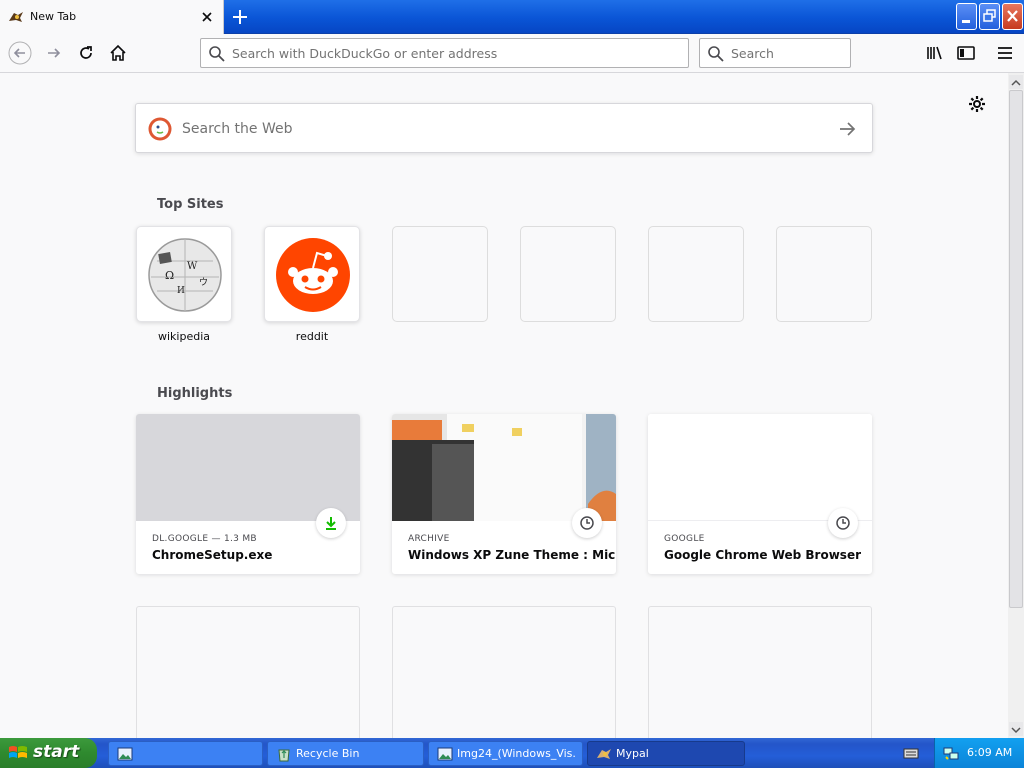  Describe the element at coordinates (192, 266) in the screenshot. I see `svg-text: W` at that location.